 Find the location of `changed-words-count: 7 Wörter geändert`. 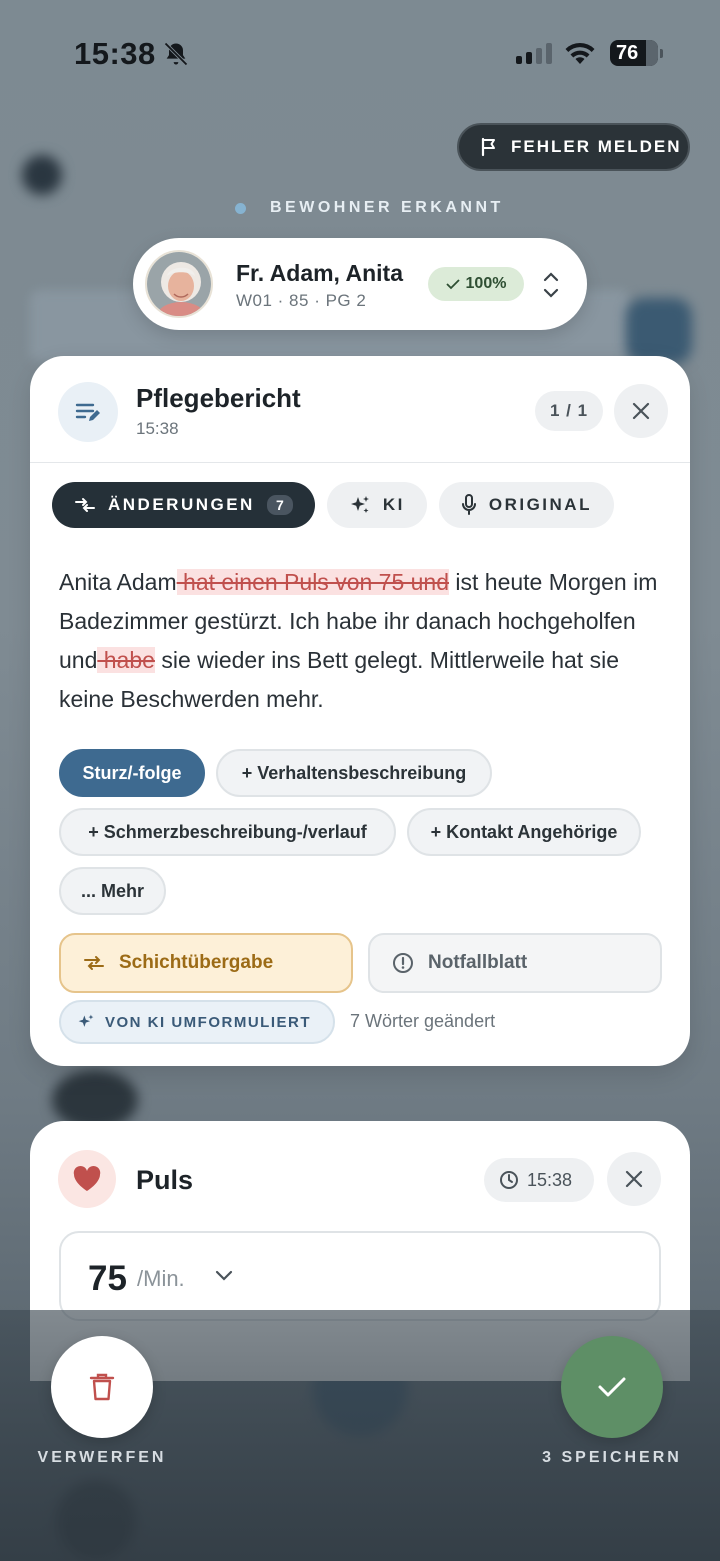

changed-words-count: 7 Wörter geändert is located at coordinates (423, 1021).